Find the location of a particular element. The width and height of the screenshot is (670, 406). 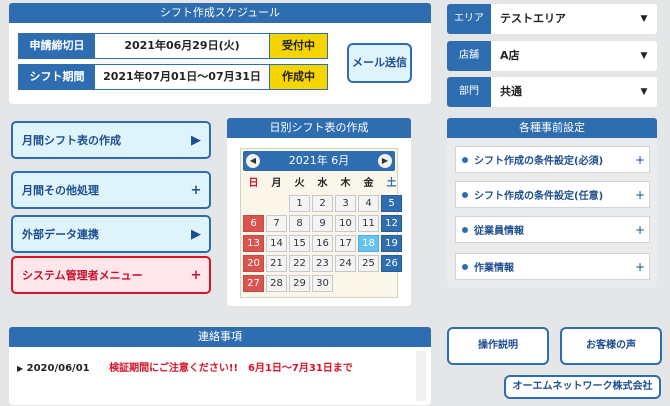

condition-required-item: シフト作成の条件設定(必須) + is located at coordinates (552, 159).